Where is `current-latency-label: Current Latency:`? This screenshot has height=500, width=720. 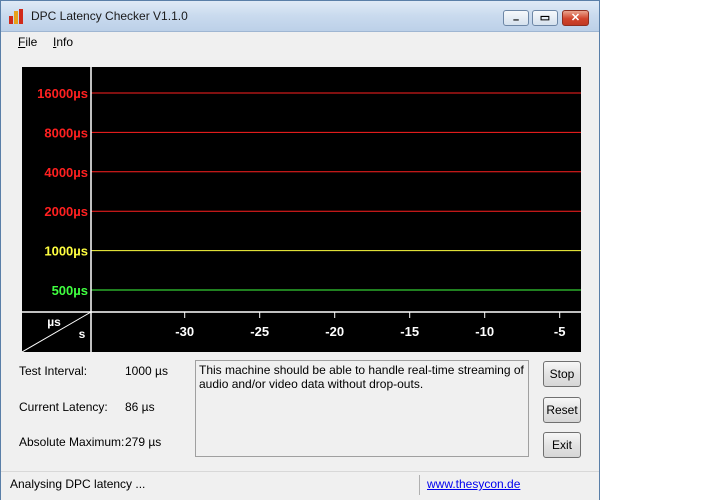
current-latency-label: Current Latency: is located at coordinates (63, 407).